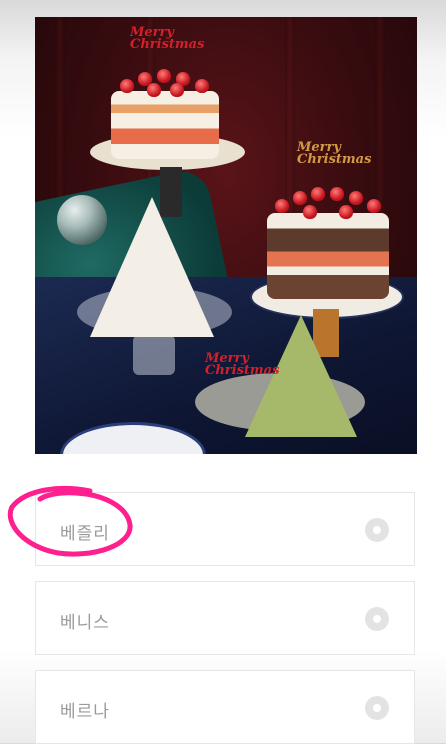 The width and height of the screenshot is (446, 744). Describe the element at coordinates (152, 267) in the screenshot. I see `cream-tree-cake` at that location.